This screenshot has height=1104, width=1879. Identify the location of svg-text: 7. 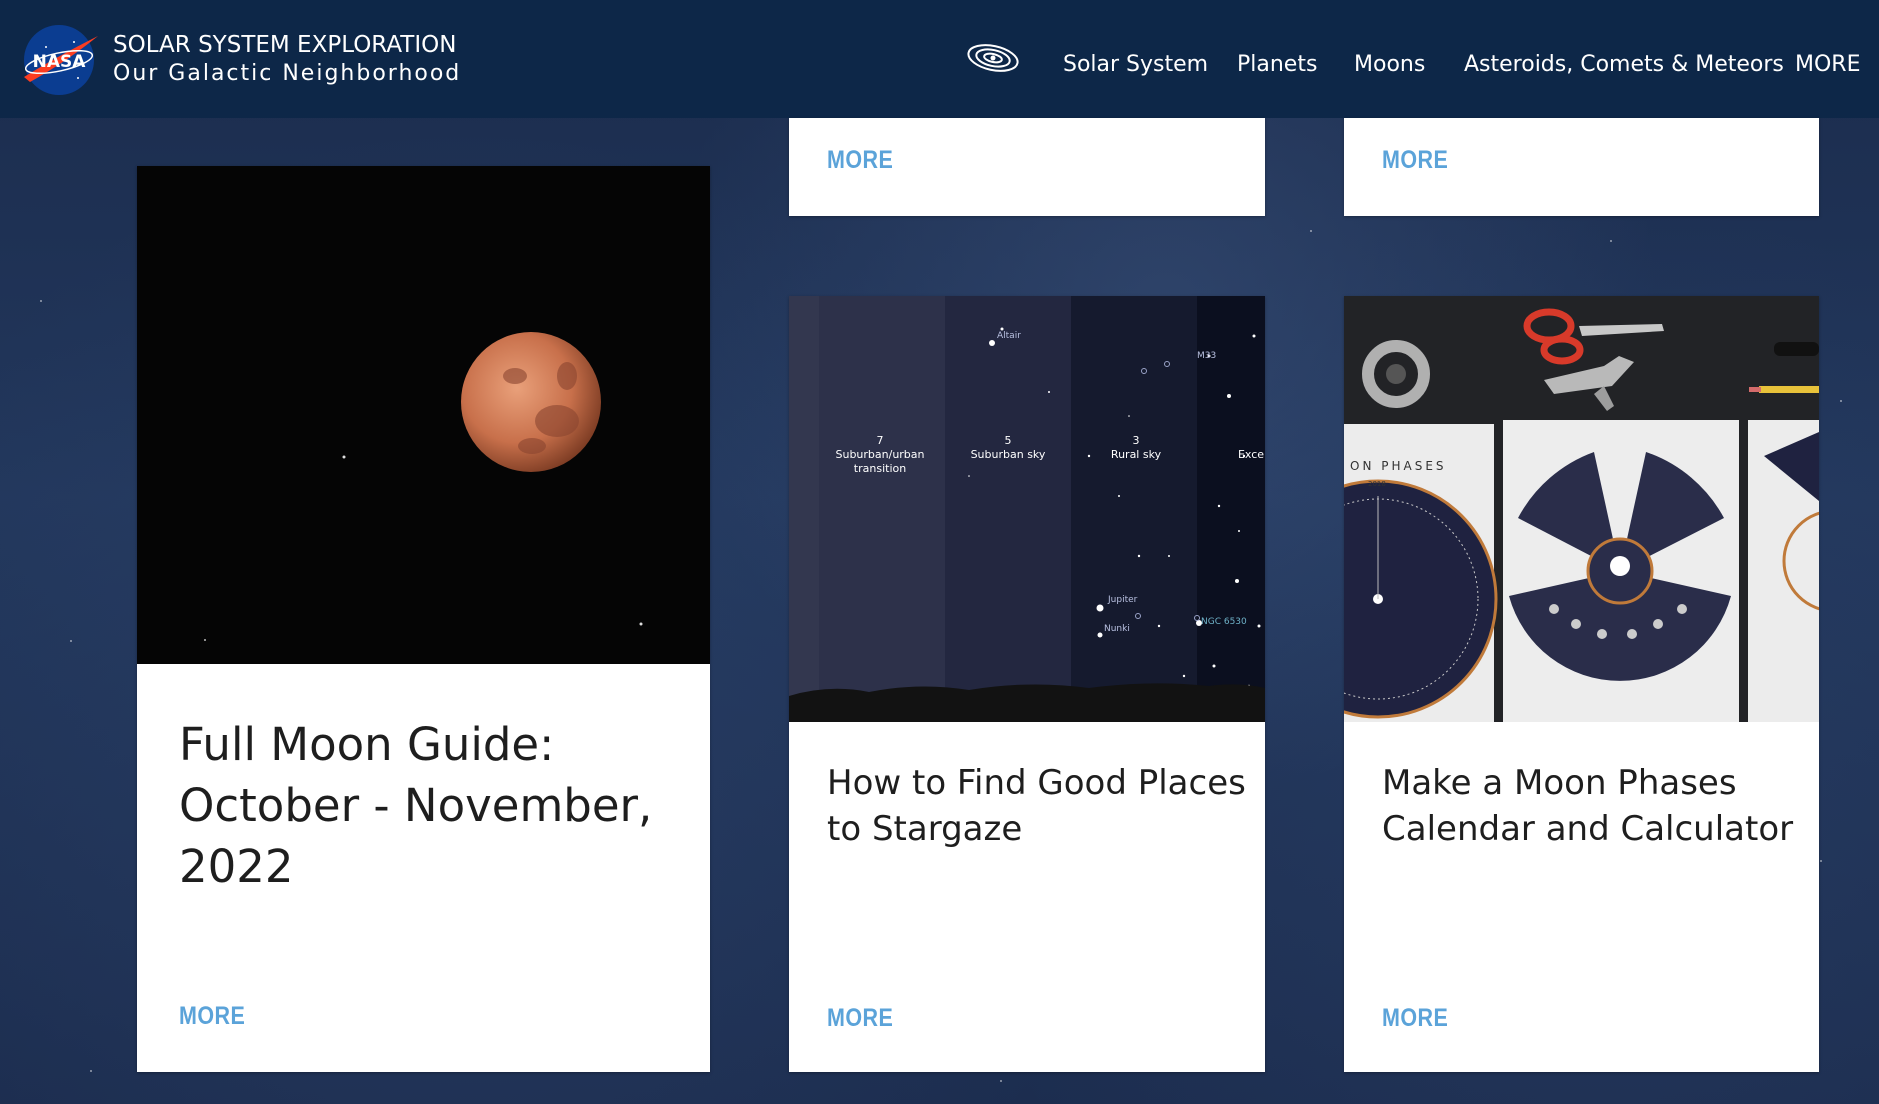
(880, 440).